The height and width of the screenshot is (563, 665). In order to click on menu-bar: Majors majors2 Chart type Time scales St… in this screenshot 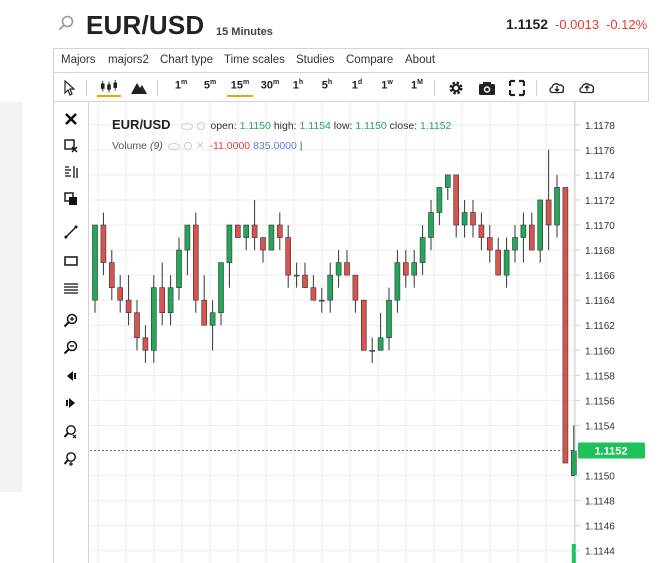, I will do `click(351, 60)`.